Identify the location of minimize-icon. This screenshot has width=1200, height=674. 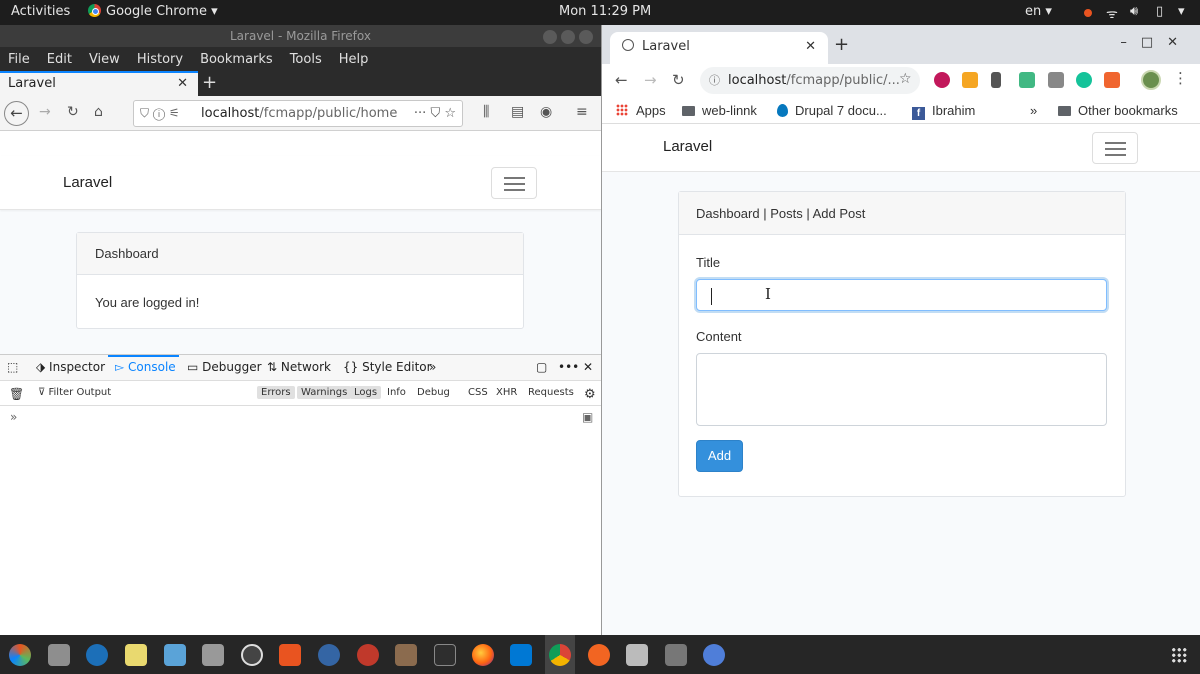
(550, 37).